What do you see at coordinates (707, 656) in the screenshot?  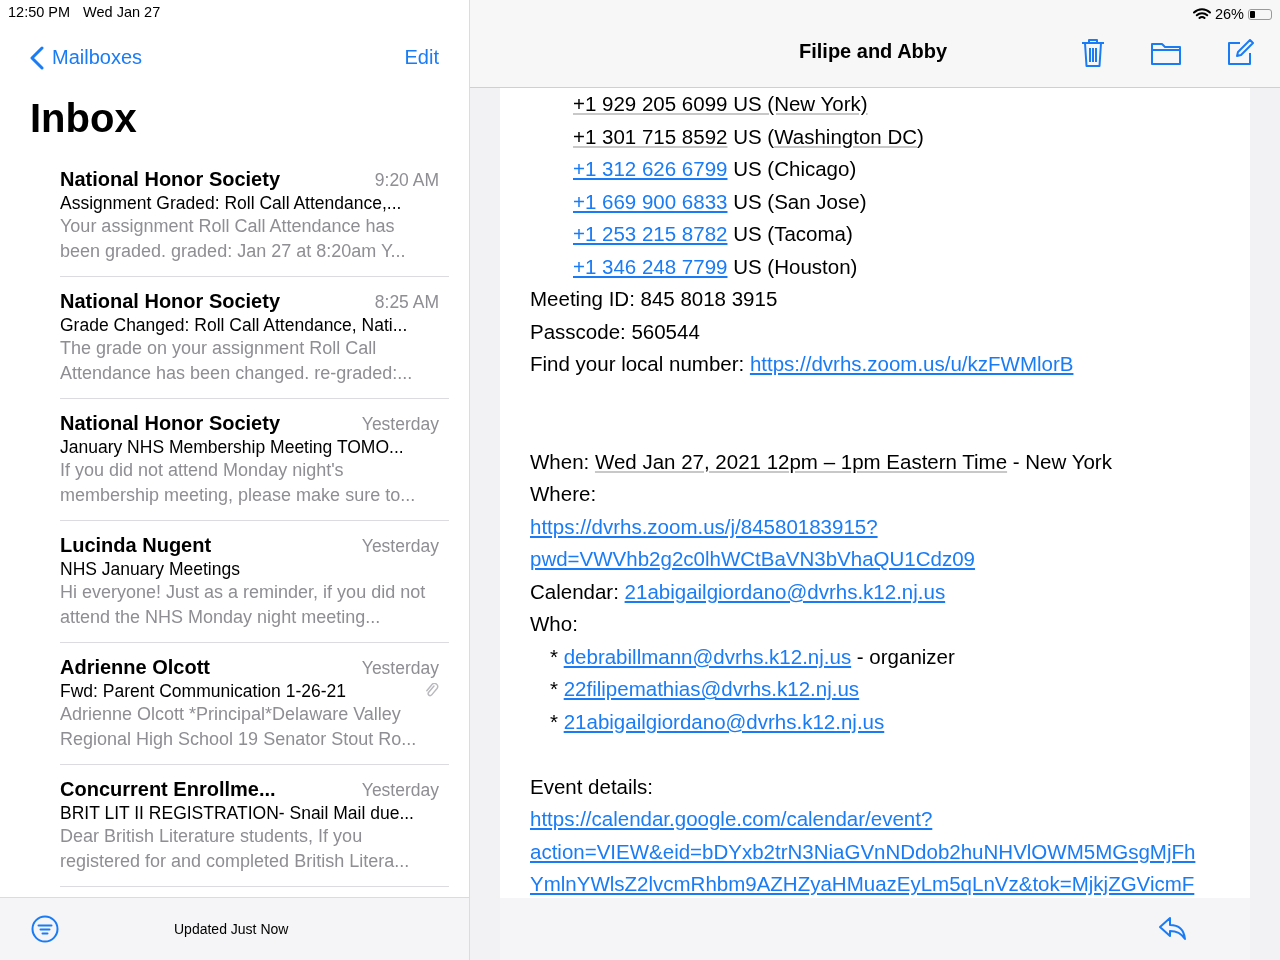 I see `link: debrabillmann@dvrhs.k12.nj.us` at bounding box center [707, 656].